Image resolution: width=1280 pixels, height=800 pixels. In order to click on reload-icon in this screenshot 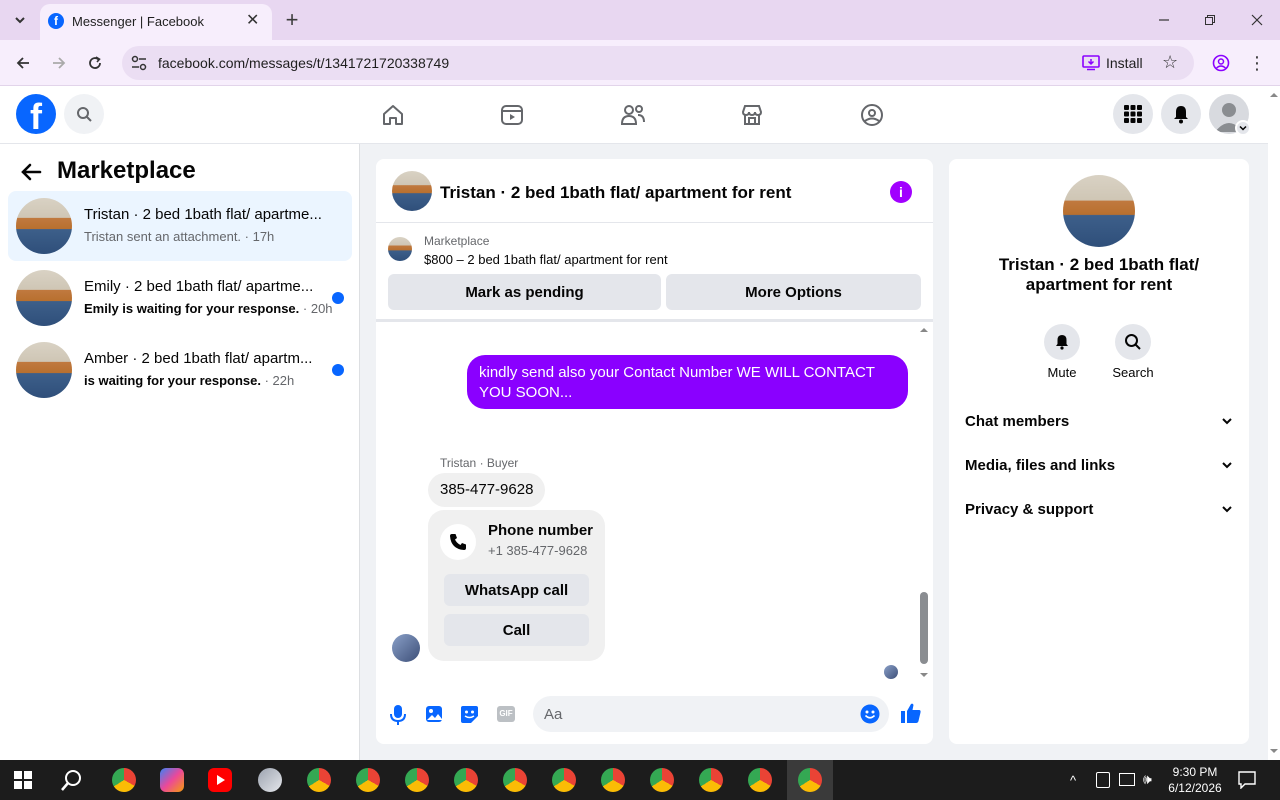, I will do `click(95, 63)`.